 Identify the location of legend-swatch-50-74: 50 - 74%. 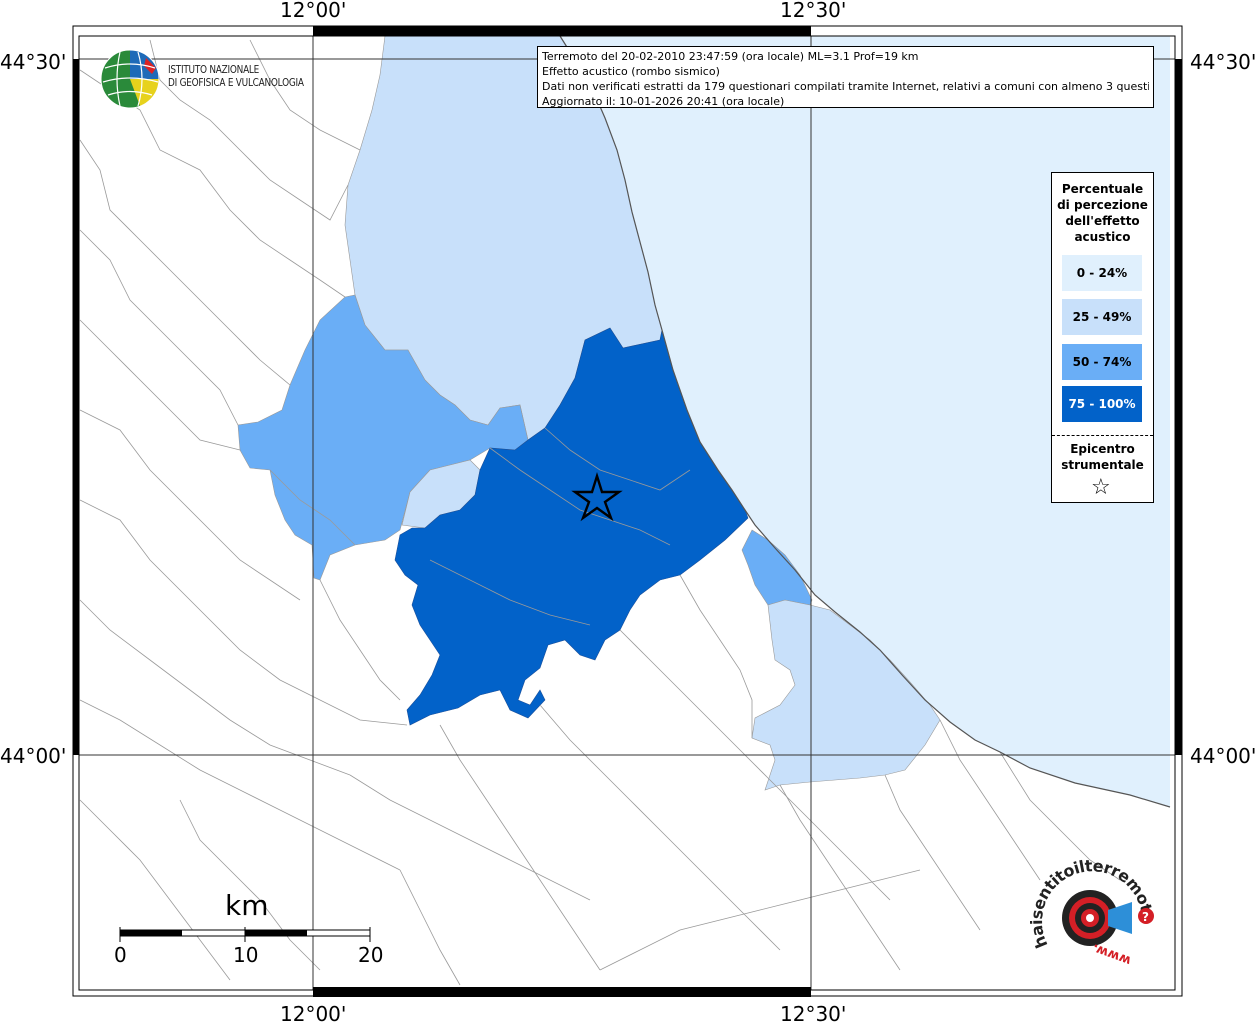
(1102, 362).